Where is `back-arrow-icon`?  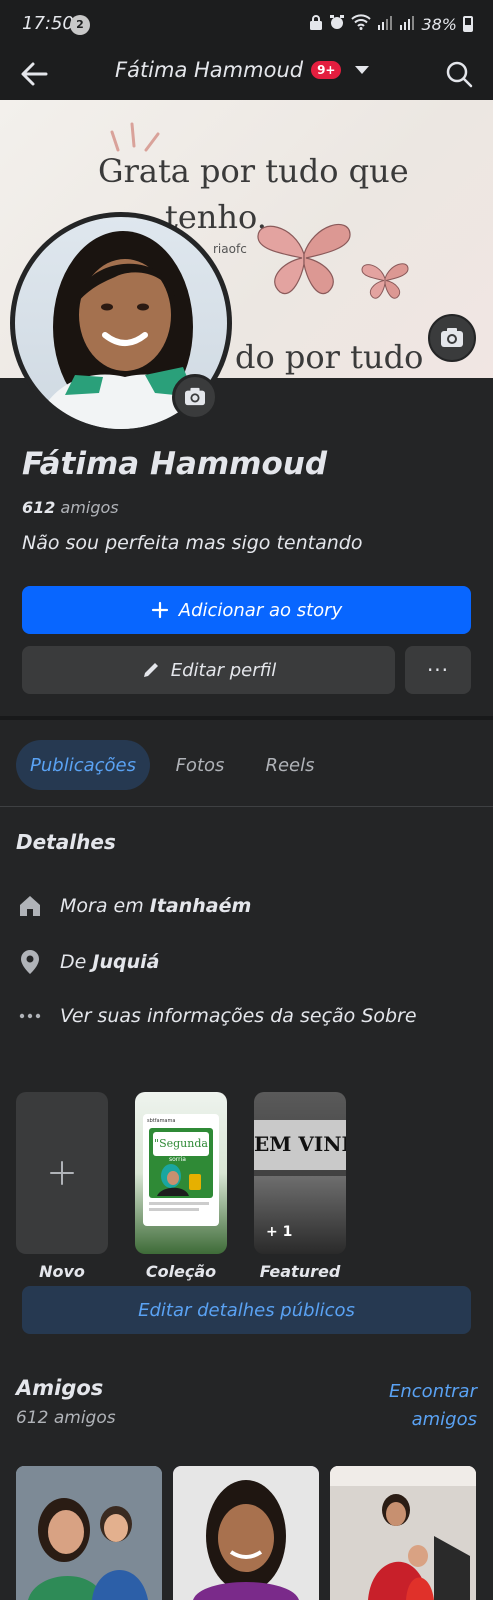 back-arrow-icon is located at coordinates (34, 74).